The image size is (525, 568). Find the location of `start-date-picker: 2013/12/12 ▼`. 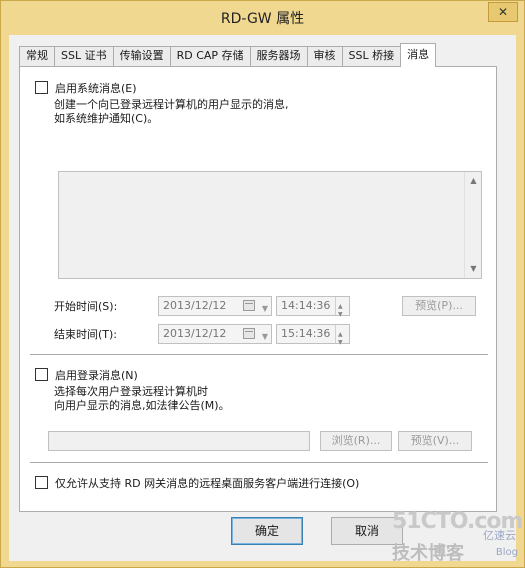

start-date-picker: 2013/12/12 ▼ is located at coordinates (215, 306).